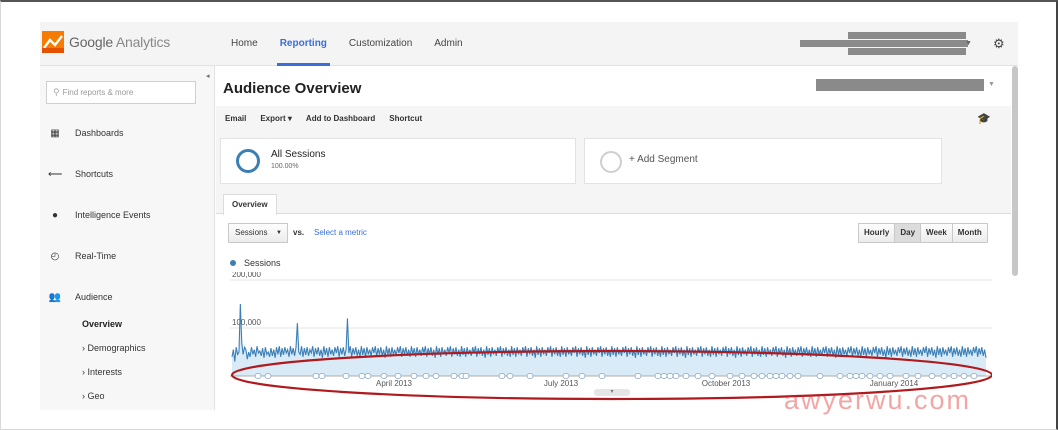  Describe the element at coordinates (908, 233) in the screenshot. I see `granularity-day-button: Day` at that location.